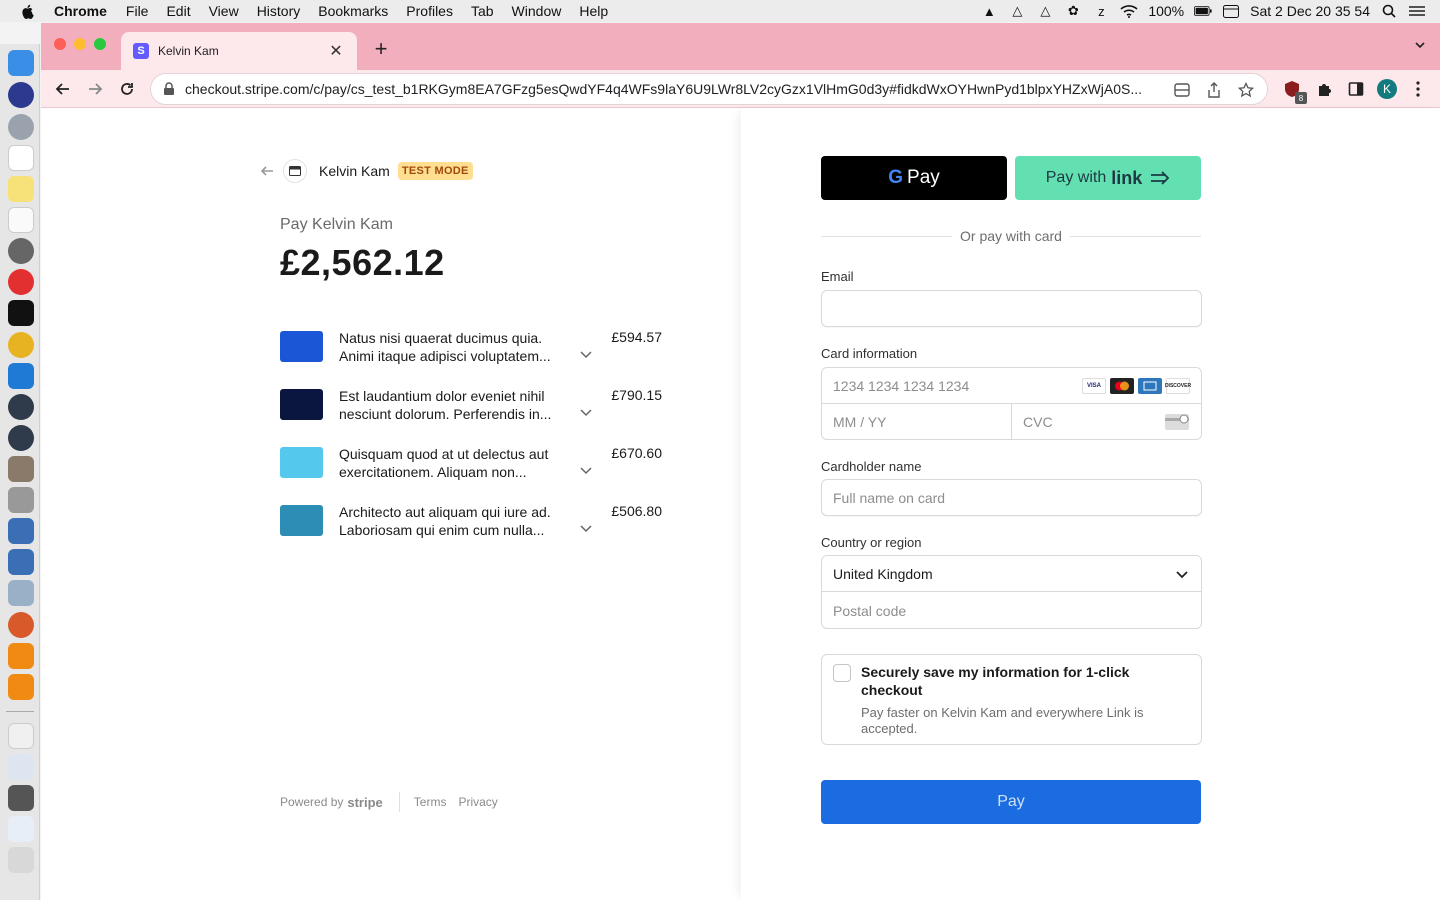 This screenshot has width=1440, height=900. I want to click on screenshot-thumbnail-icon, so click(21, 829).